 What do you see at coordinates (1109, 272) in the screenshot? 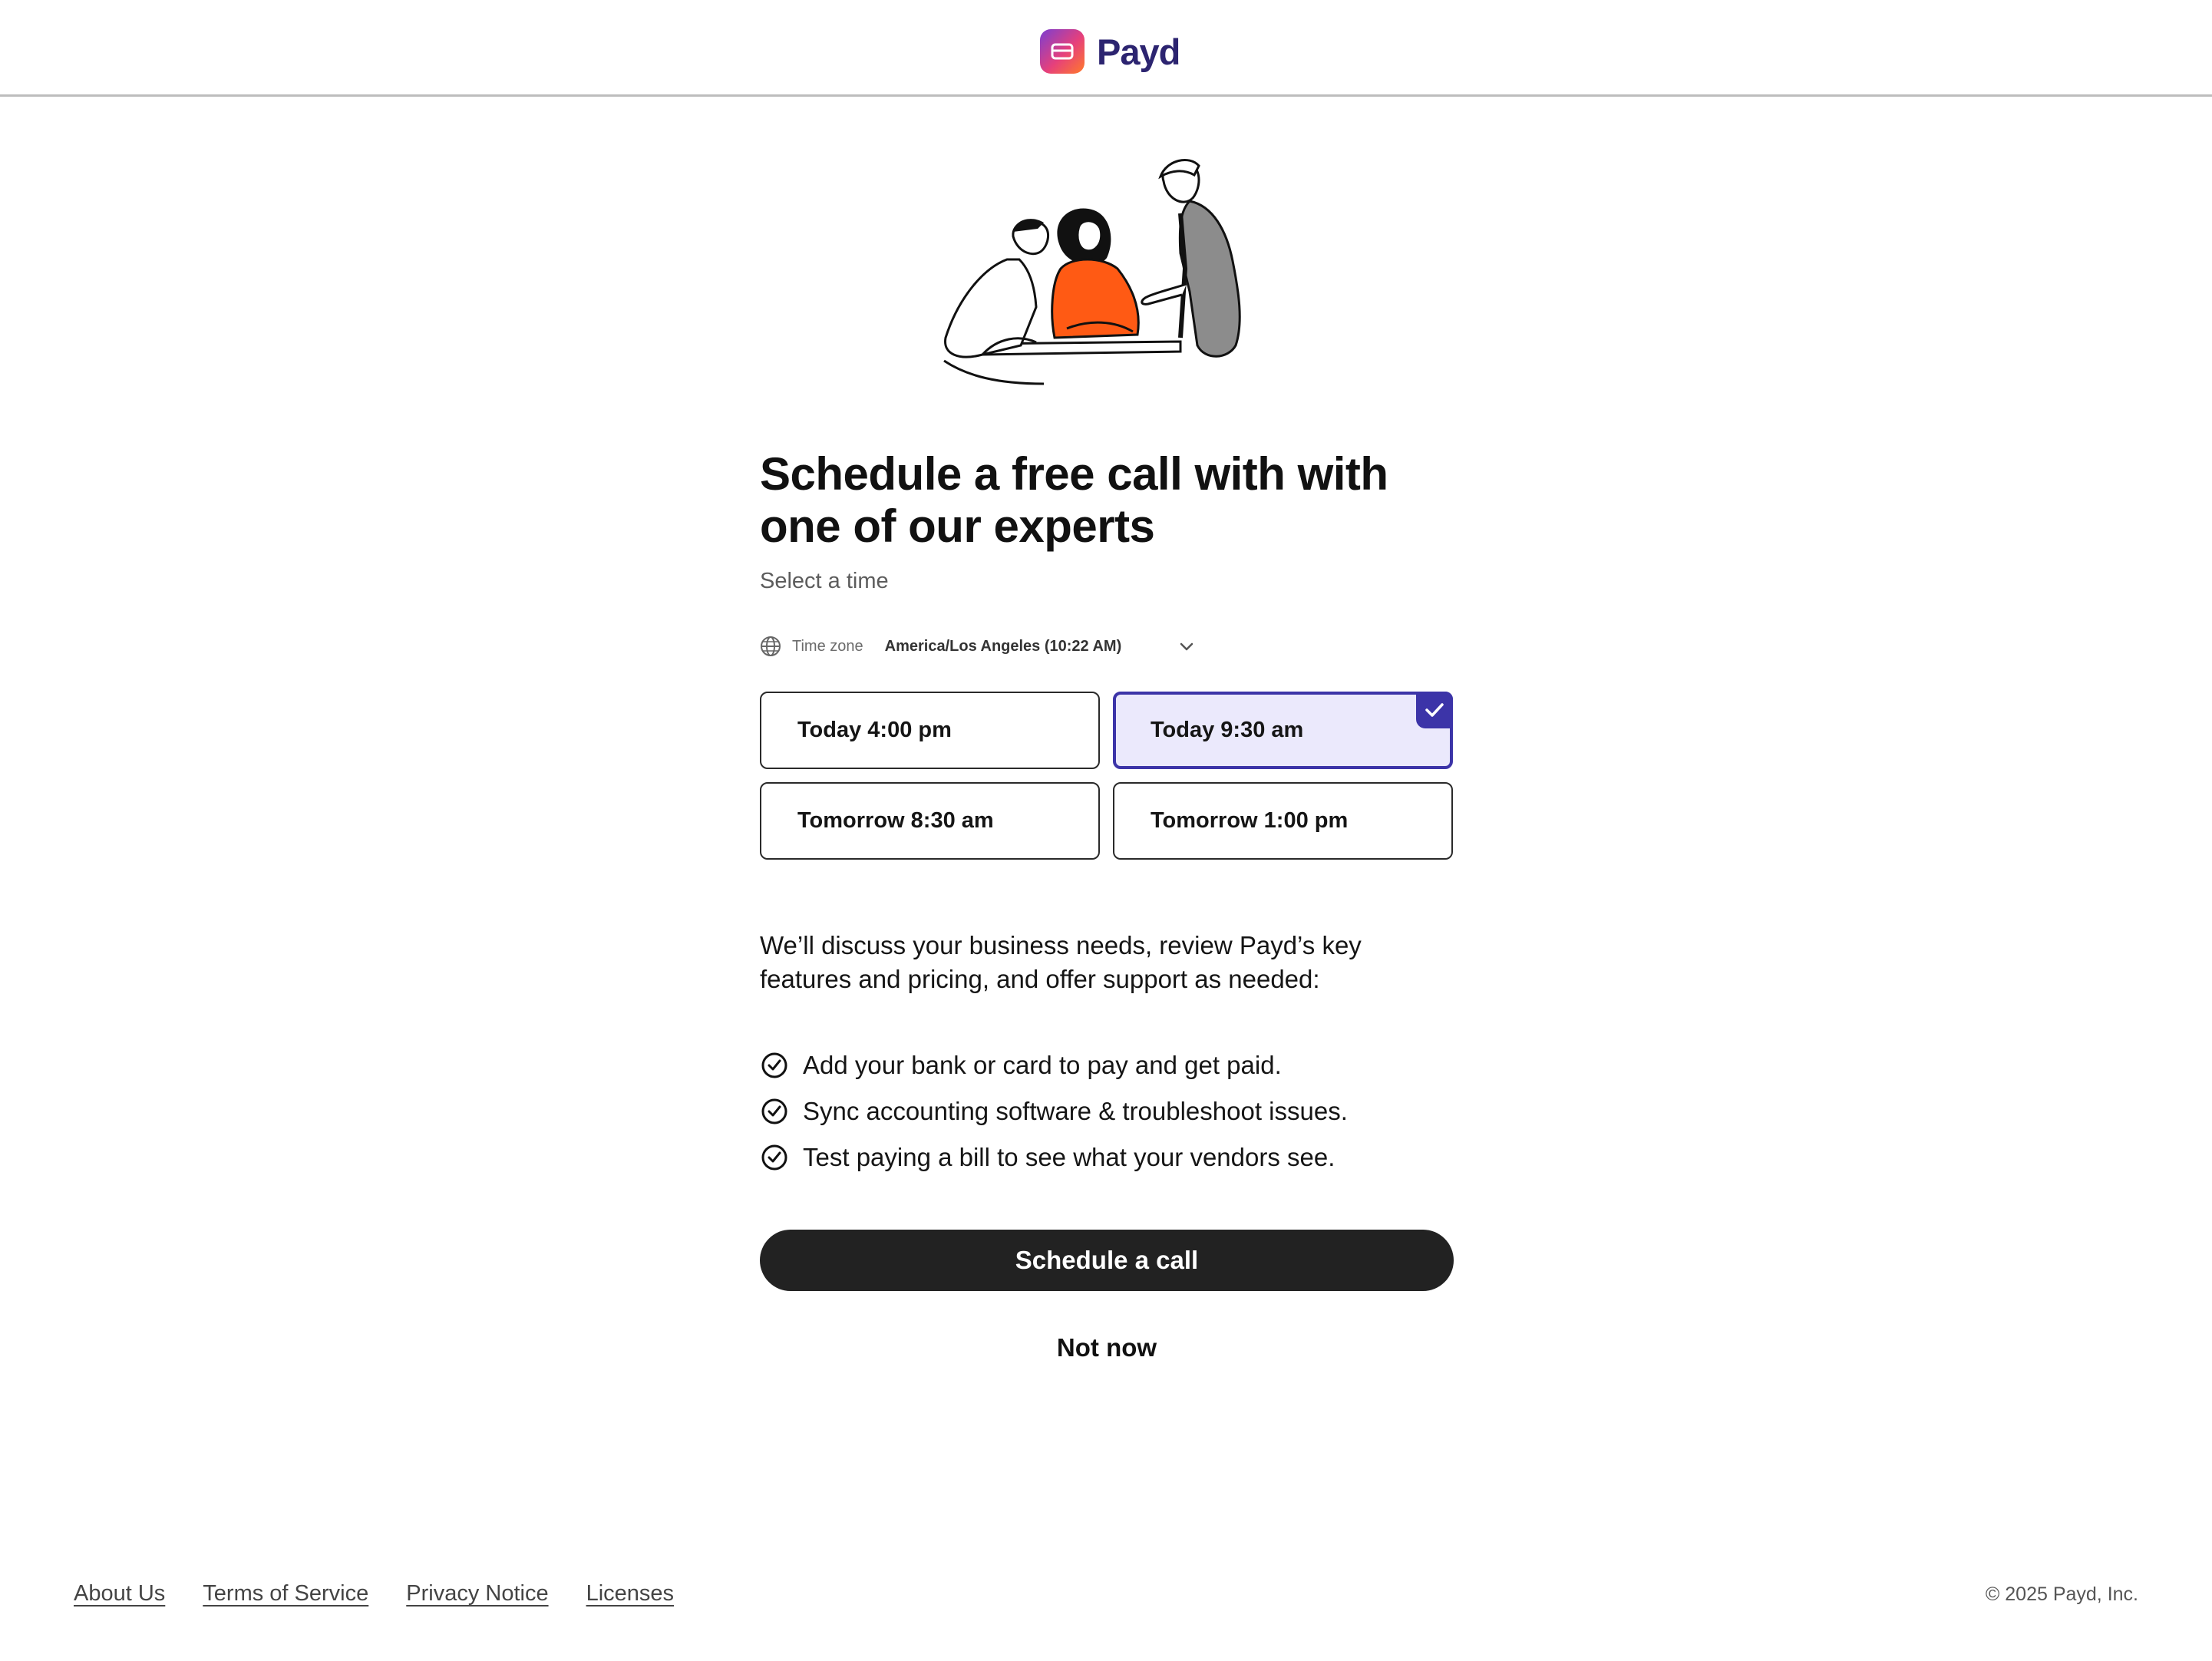
I see `three-people-meeting-illustration` at bounding box center [1109, 272].